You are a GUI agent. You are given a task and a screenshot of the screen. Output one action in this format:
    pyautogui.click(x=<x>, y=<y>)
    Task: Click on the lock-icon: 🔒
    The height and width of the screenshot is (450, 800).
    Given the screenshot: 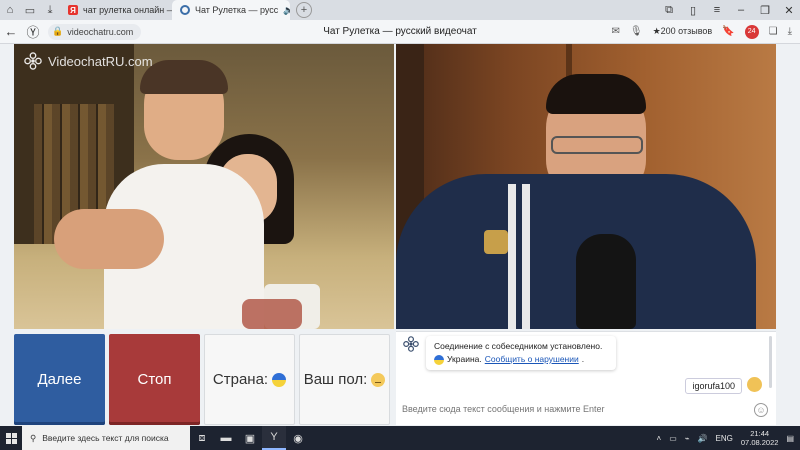 What is the action you would take?
    pyautogui.click(x=58, y=31)
    